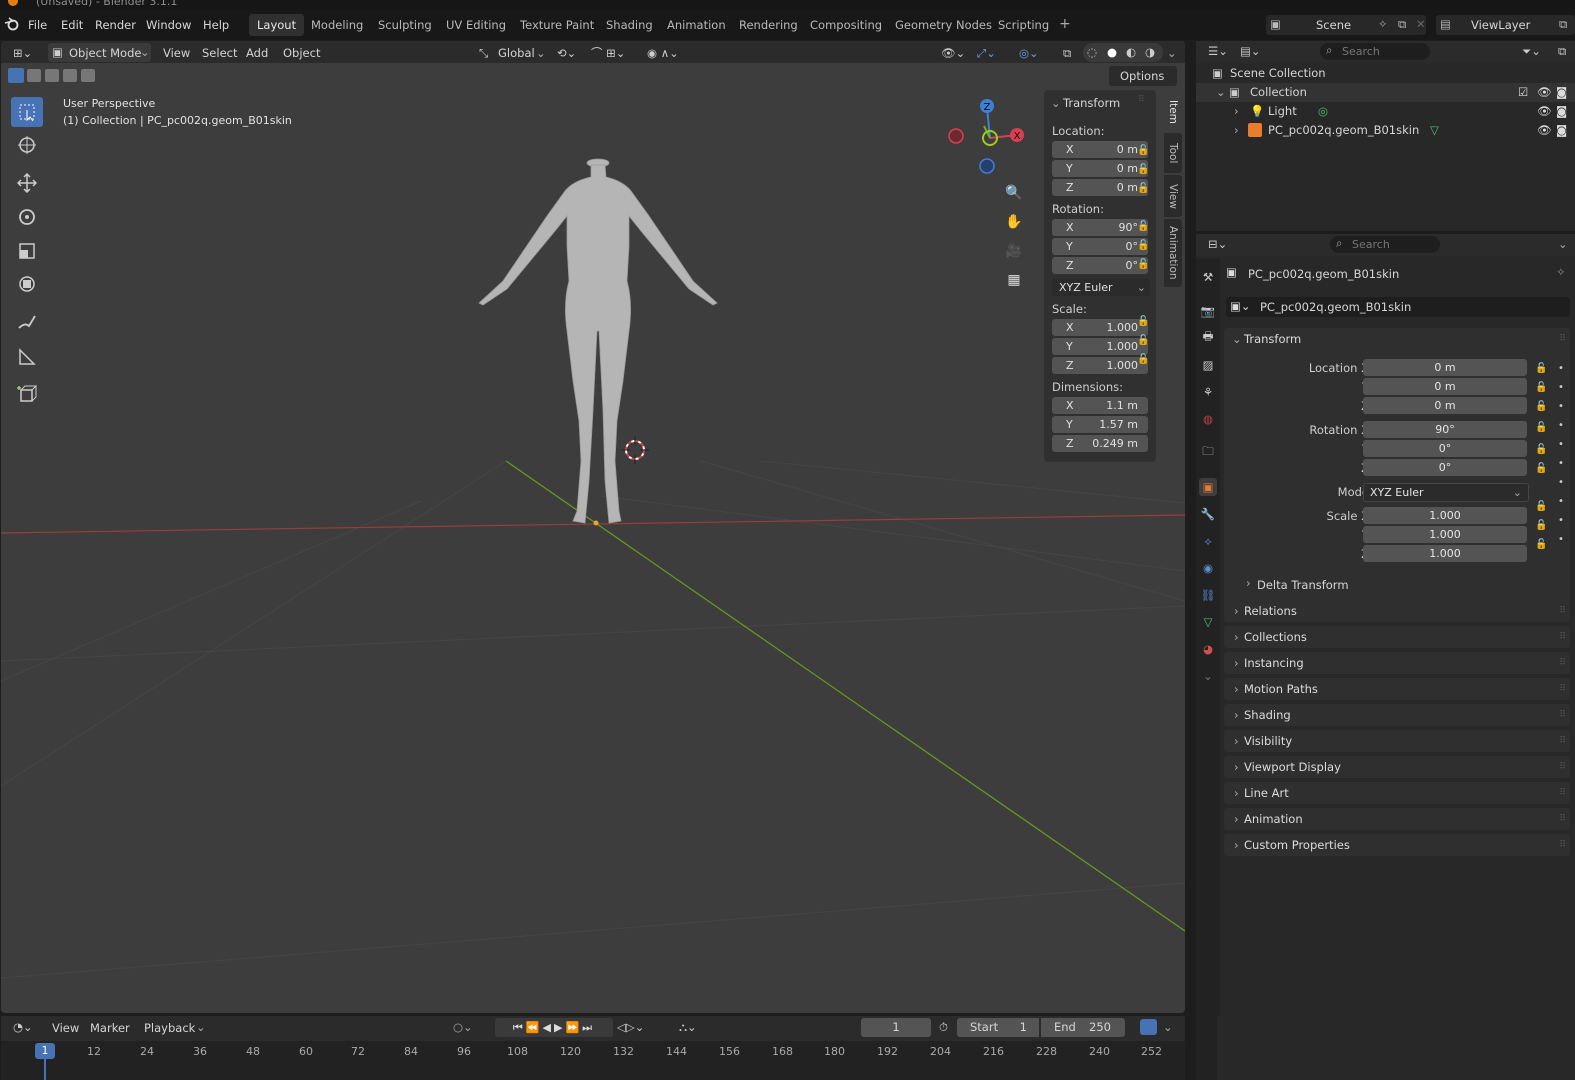 This screenshot has width=1575, height=1080. I want to click on object-tab-icon: ▣, so click(1208, 487).